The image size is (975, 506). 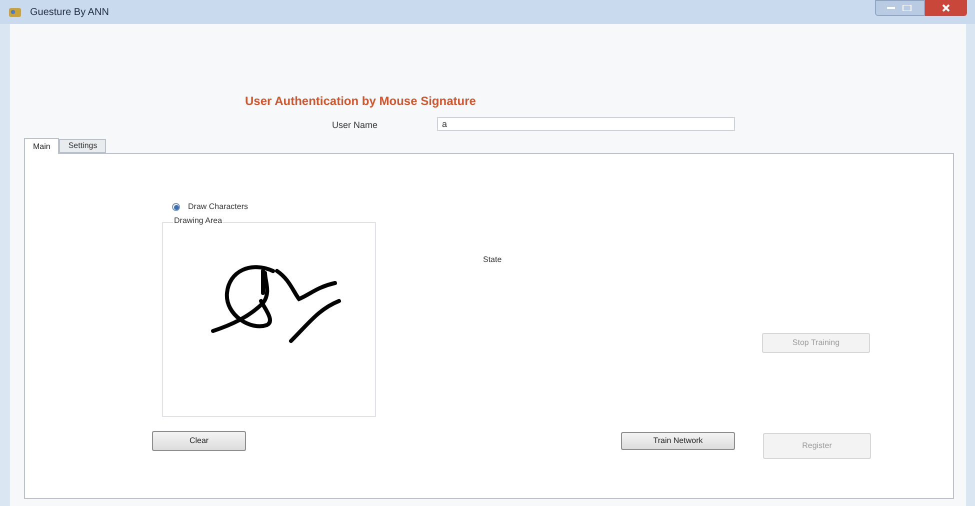 I want to click on form-heading: User Authentication by Mouse Signature, so click(x=360, y=101).